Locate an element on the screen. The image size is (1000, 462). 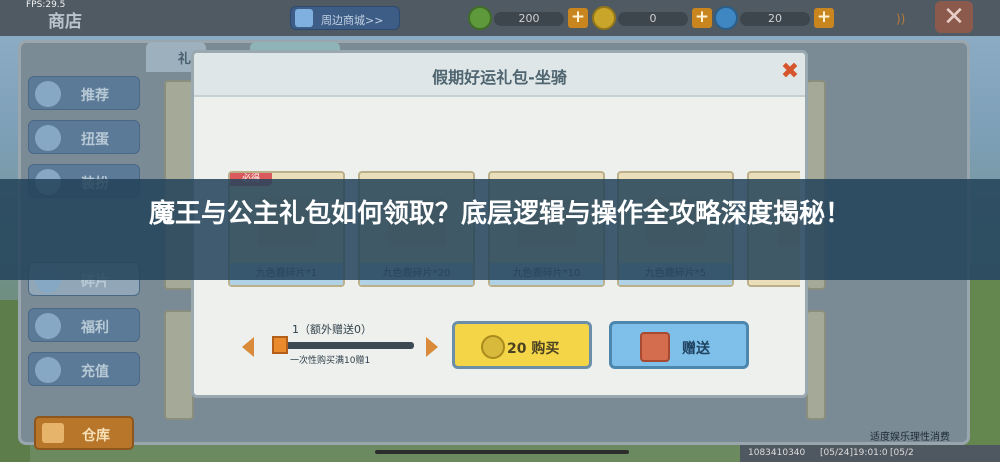
healthy-gaming-notice: 适度娱乐理性消费 is located at coordinates (910, 437).